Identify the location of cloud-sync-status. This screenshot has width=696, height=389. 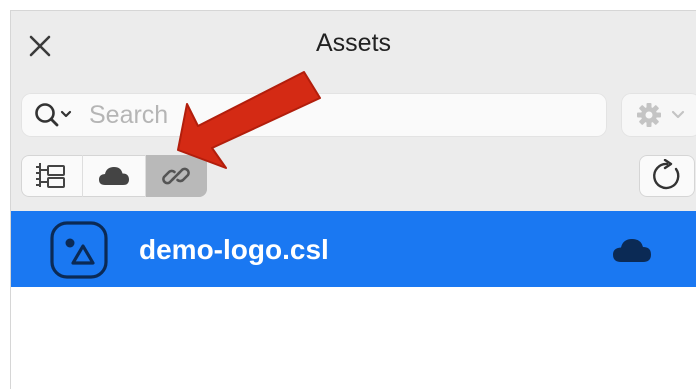
(632, 252).